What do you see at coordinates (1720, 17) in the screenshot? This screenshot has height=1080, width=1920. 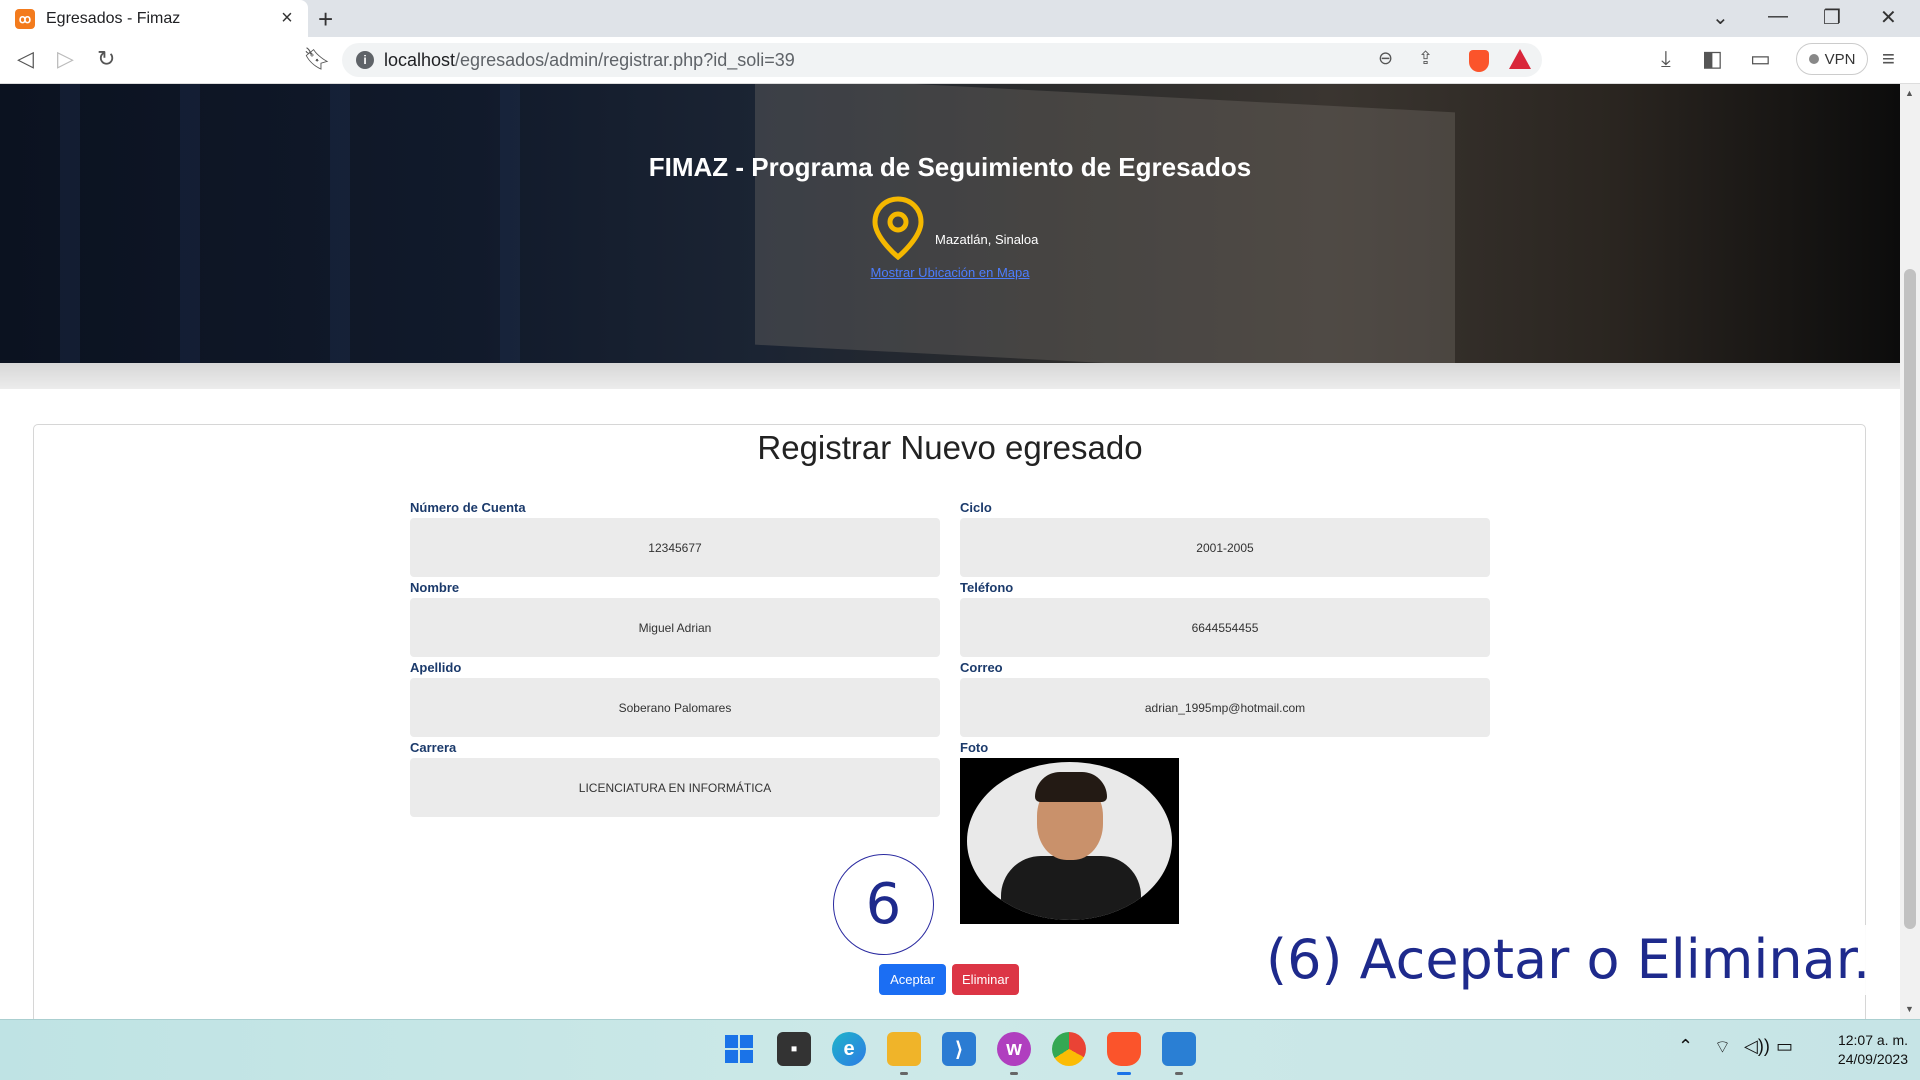 I see `tab-list-chevron-icon: ⌄` at bounding box center [1720, 17].